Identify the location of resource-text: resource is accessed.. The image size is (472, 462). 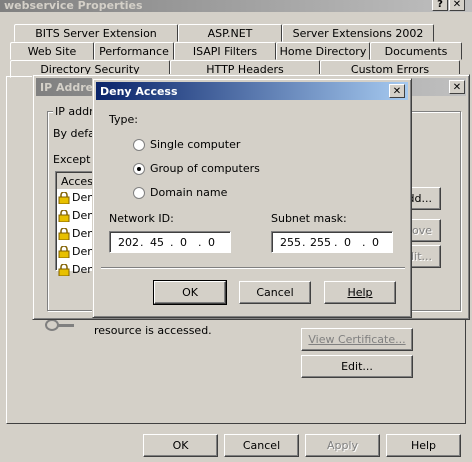
(153, 330).